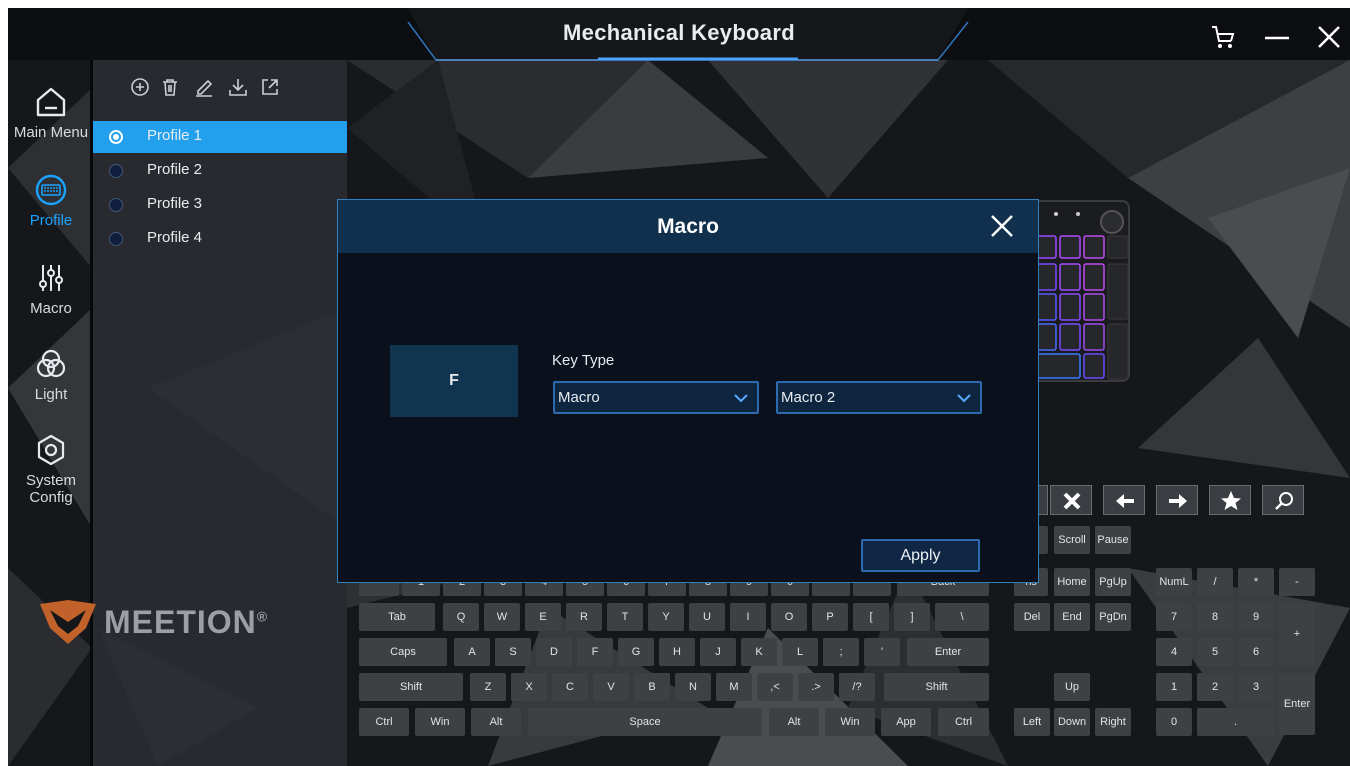 The width and height of the screenshot is (1350, 766). I want to click on delete-icon, so click(170, 87).